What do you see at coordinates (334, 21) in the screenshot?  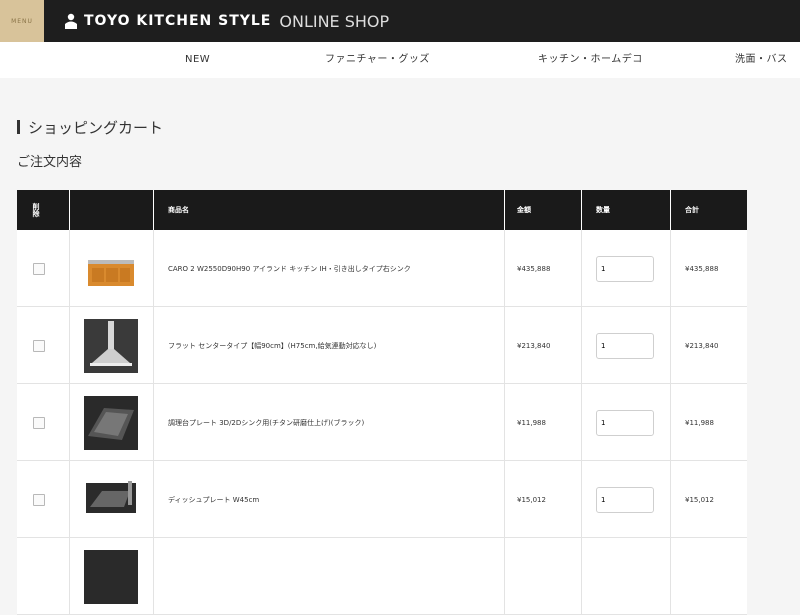 I see `brand-subtitle: ONLINE SHOP` at bounding box center [334, 21].